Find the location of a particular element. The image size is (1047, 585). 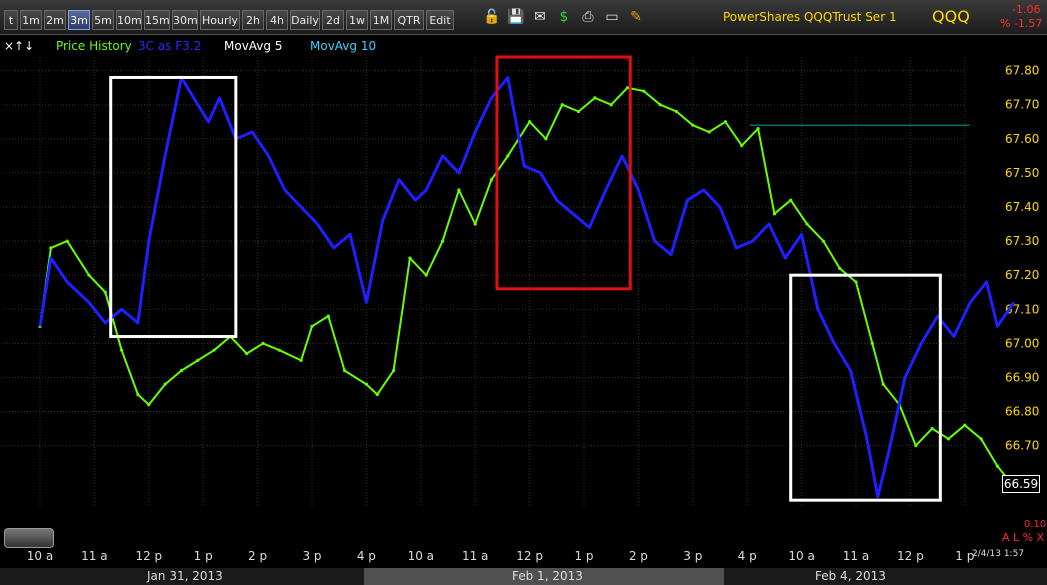

scroll-handle is located at coordinates (29, 538).